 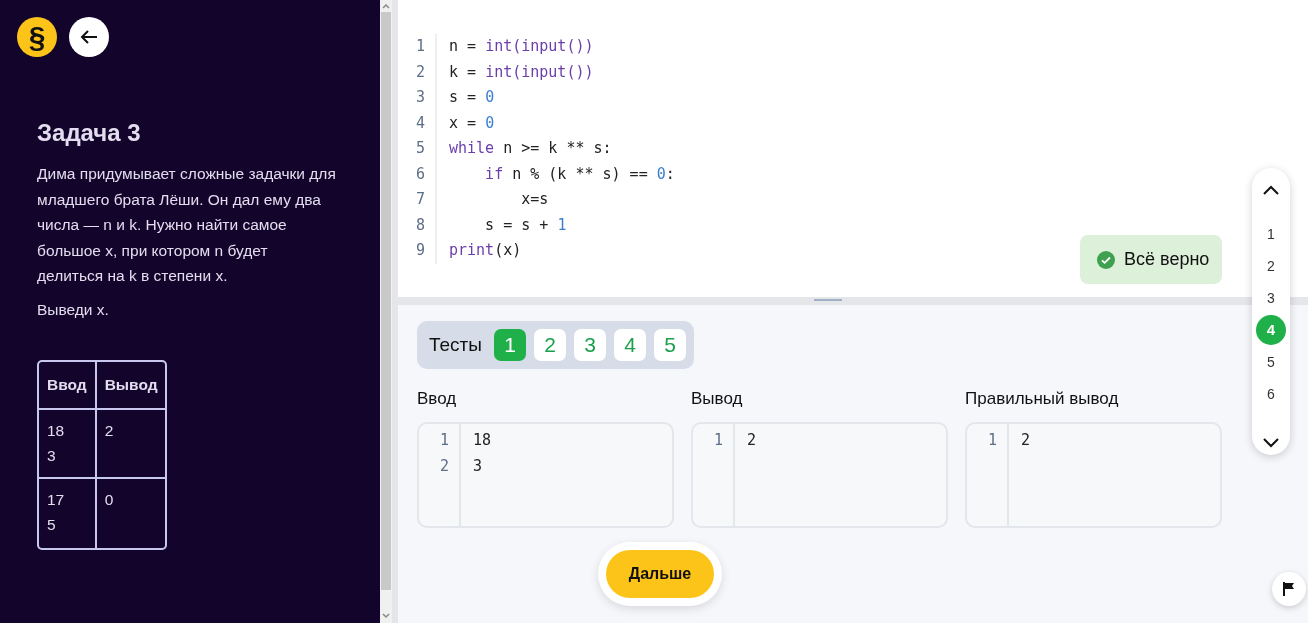 What do you see at coordinates (471, 123) in the screenshot?
I see `code-line: x = 0` at bounding box center [471, 123].